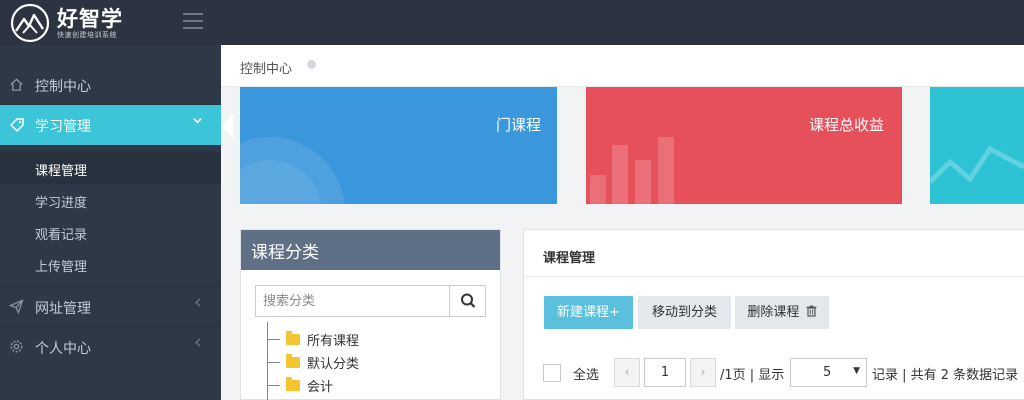 The height and width of the screenshot is (400, 1024). Describe the element at coordinates (367, 362) in the screenshot. I see `tree-item: 默认分类` at that location.